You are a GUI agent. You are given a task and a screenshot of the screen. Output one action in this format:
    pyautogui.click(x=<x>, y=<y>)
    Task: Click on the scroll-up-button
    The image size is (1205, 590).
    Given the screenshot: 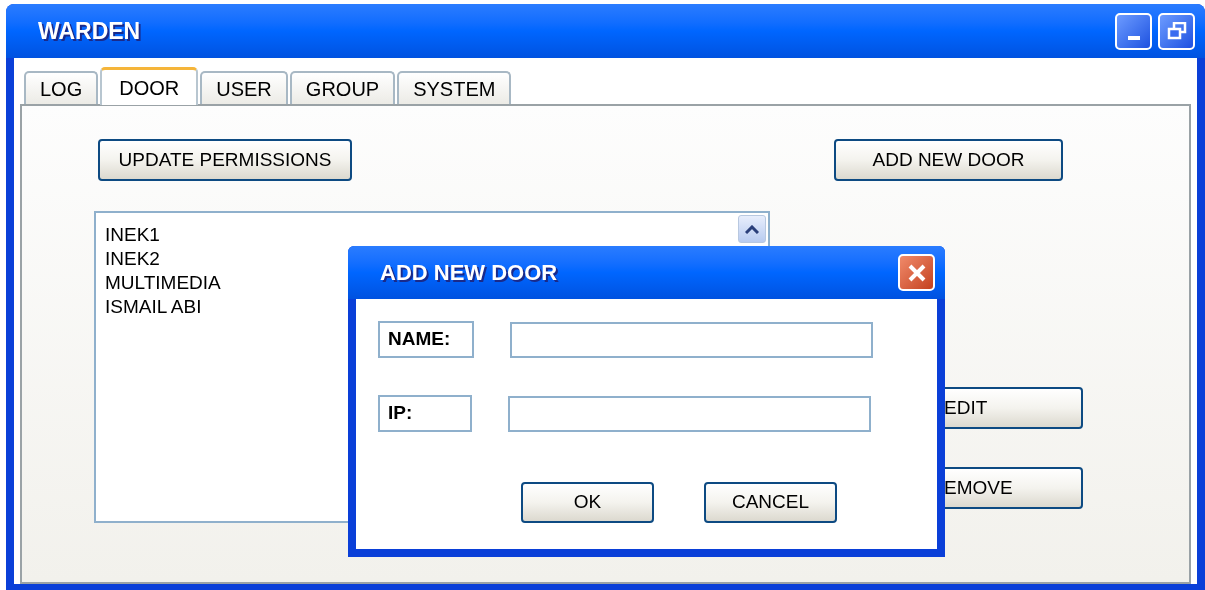 What is the action you would take?
    pyautogui.click(x=752, y=229)
    